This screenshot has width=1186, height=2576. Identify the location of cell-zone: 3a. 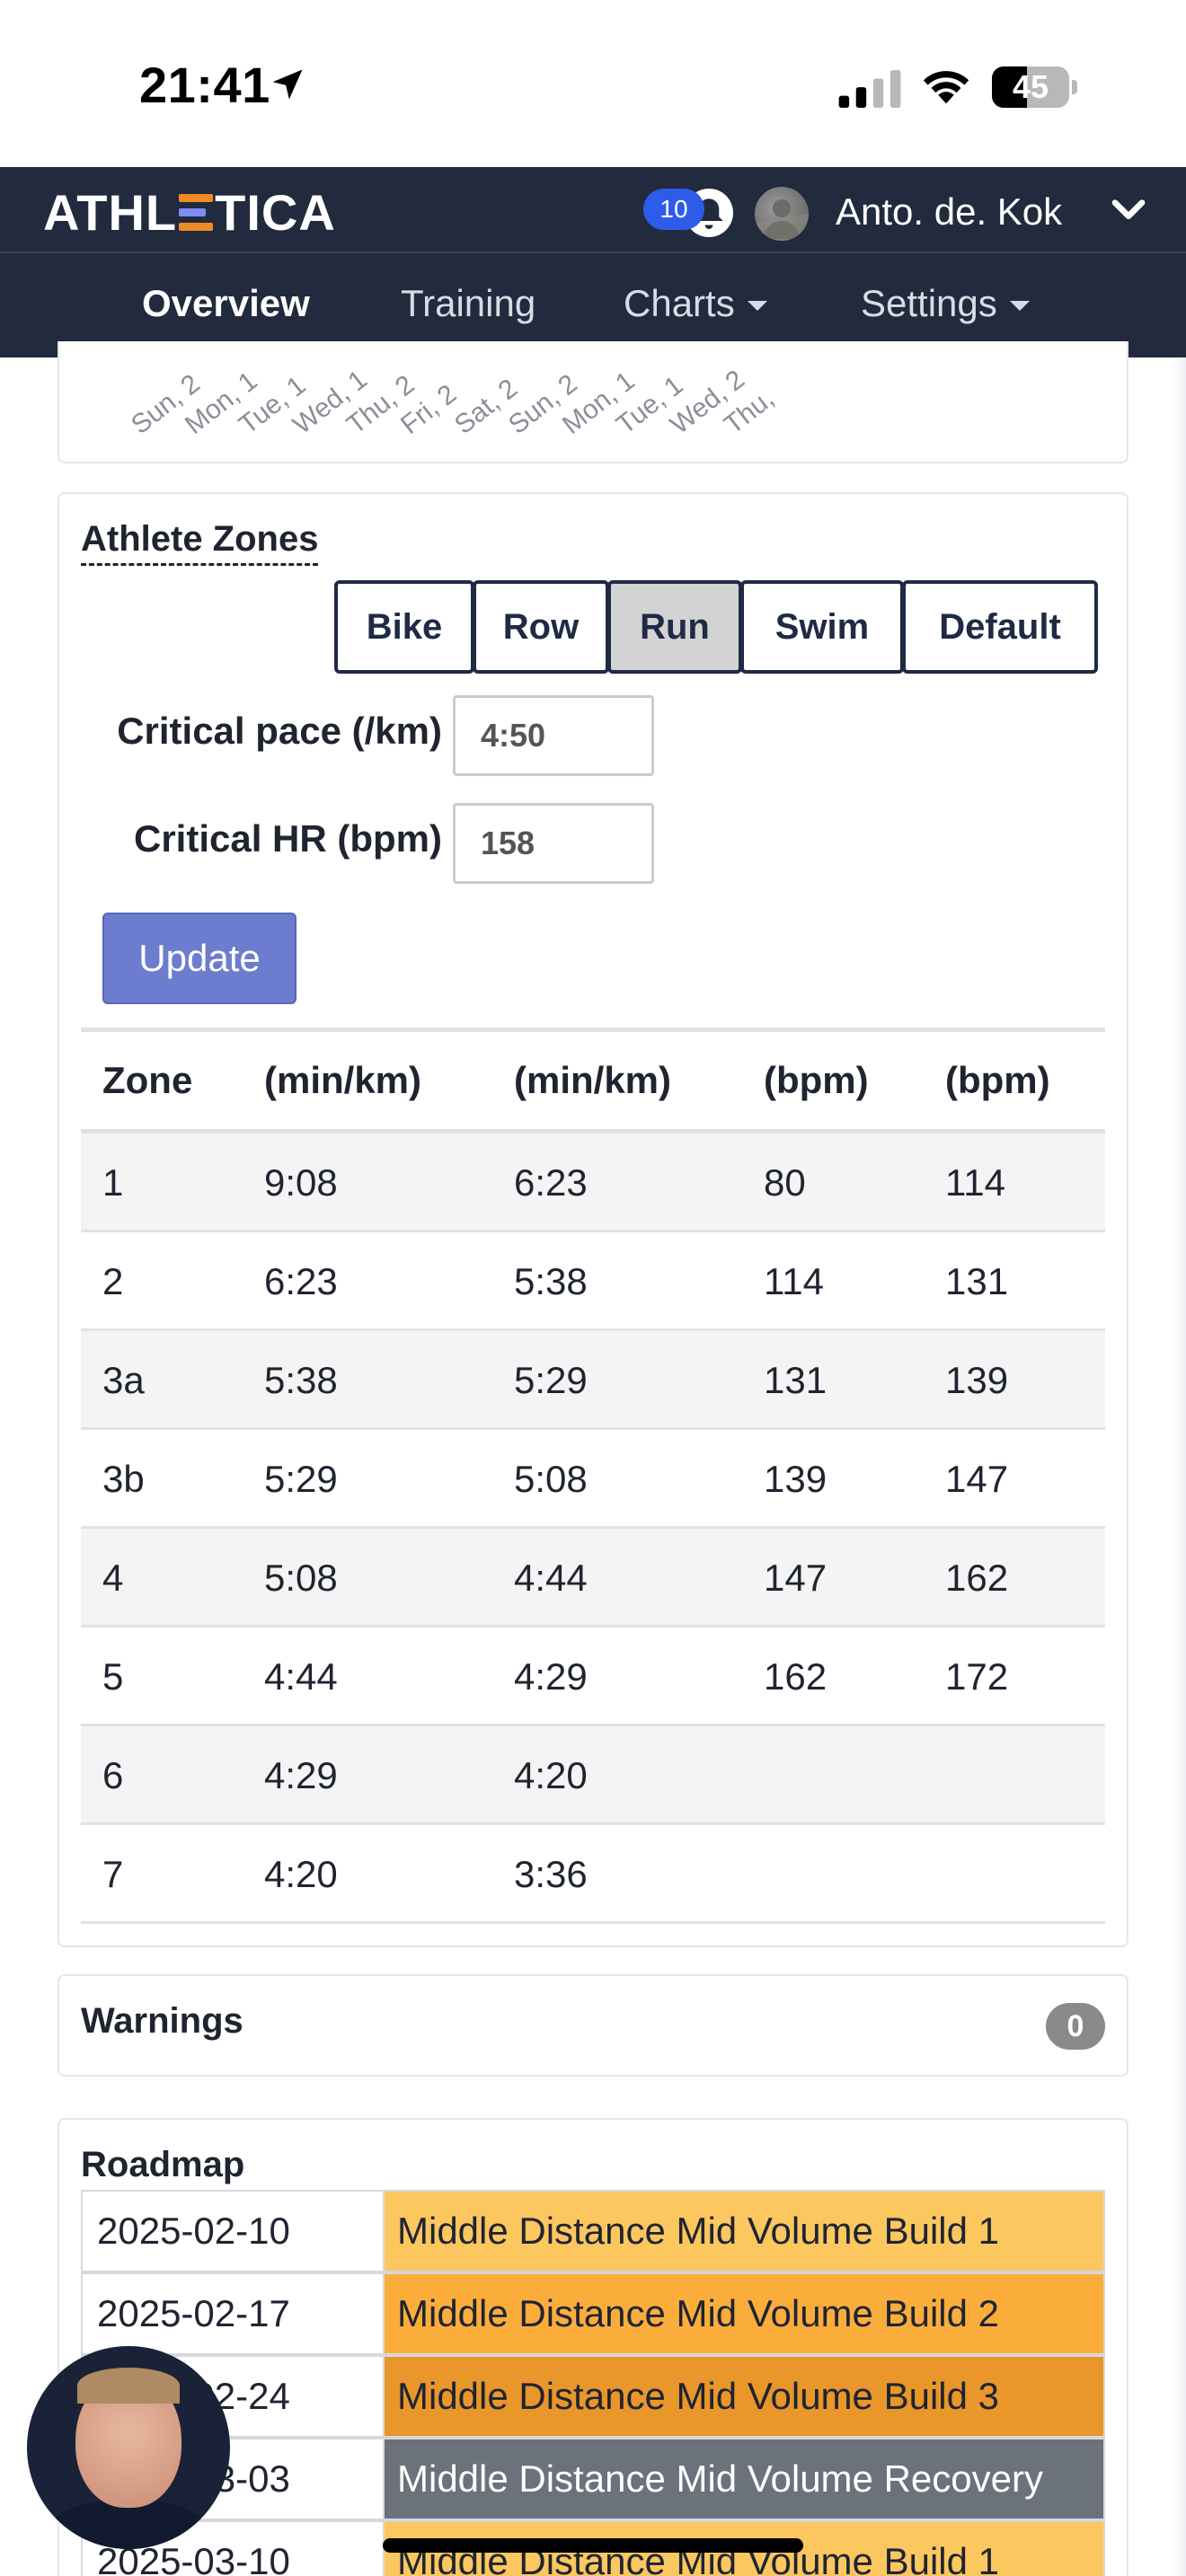
(123, 1380).